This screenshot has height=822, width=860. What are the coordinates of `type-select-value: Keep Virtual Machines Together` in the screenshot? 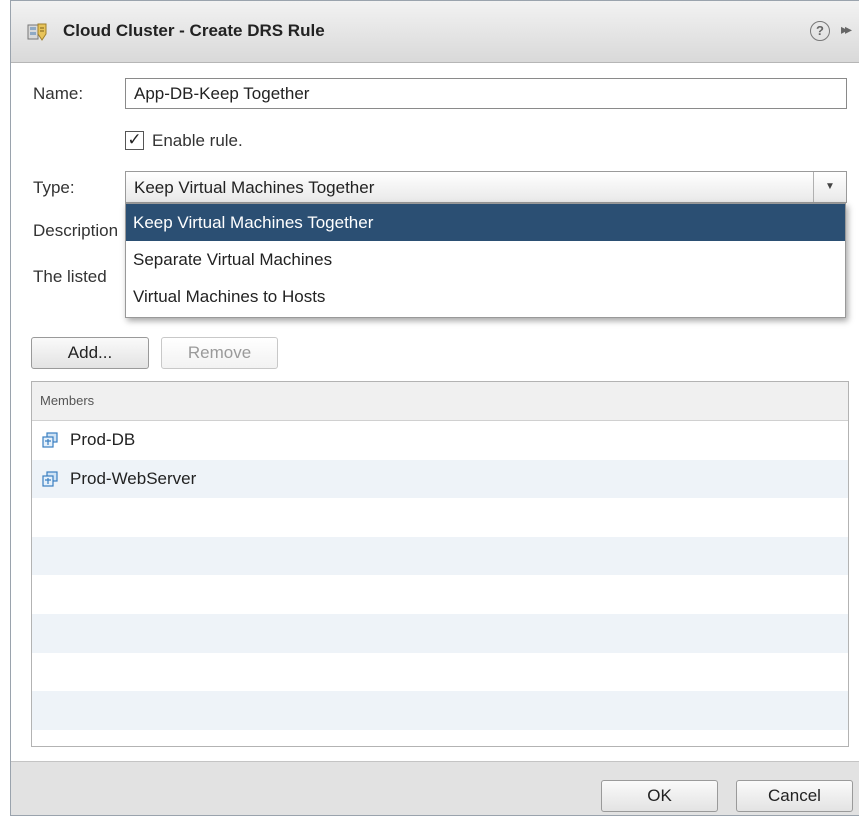 It's located at (254, 187).